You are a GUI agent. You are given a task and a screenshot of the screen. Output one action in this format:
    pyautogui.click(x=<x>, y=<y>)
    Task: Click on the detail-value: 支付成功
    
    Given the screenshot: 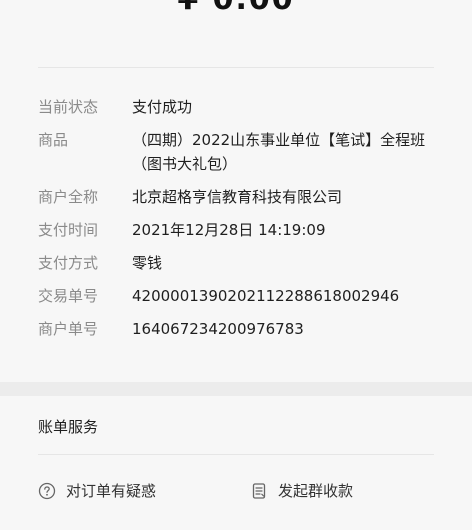 What is the action you would take?
    pyautogui.click(x=162, y=107)
    